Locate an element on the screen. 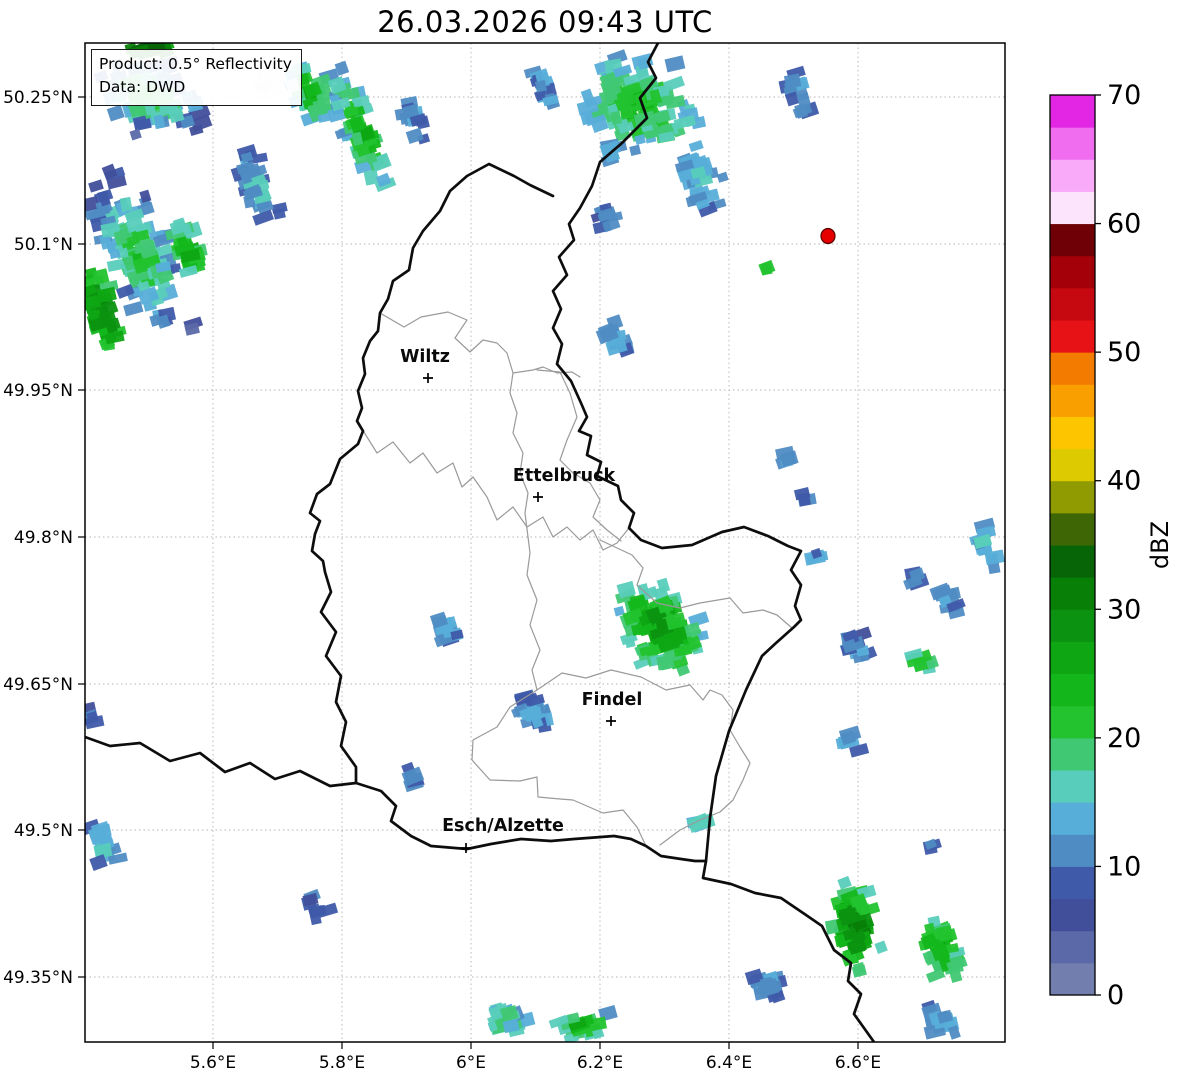  city-label: Findel is located at coordinates (612, 700).